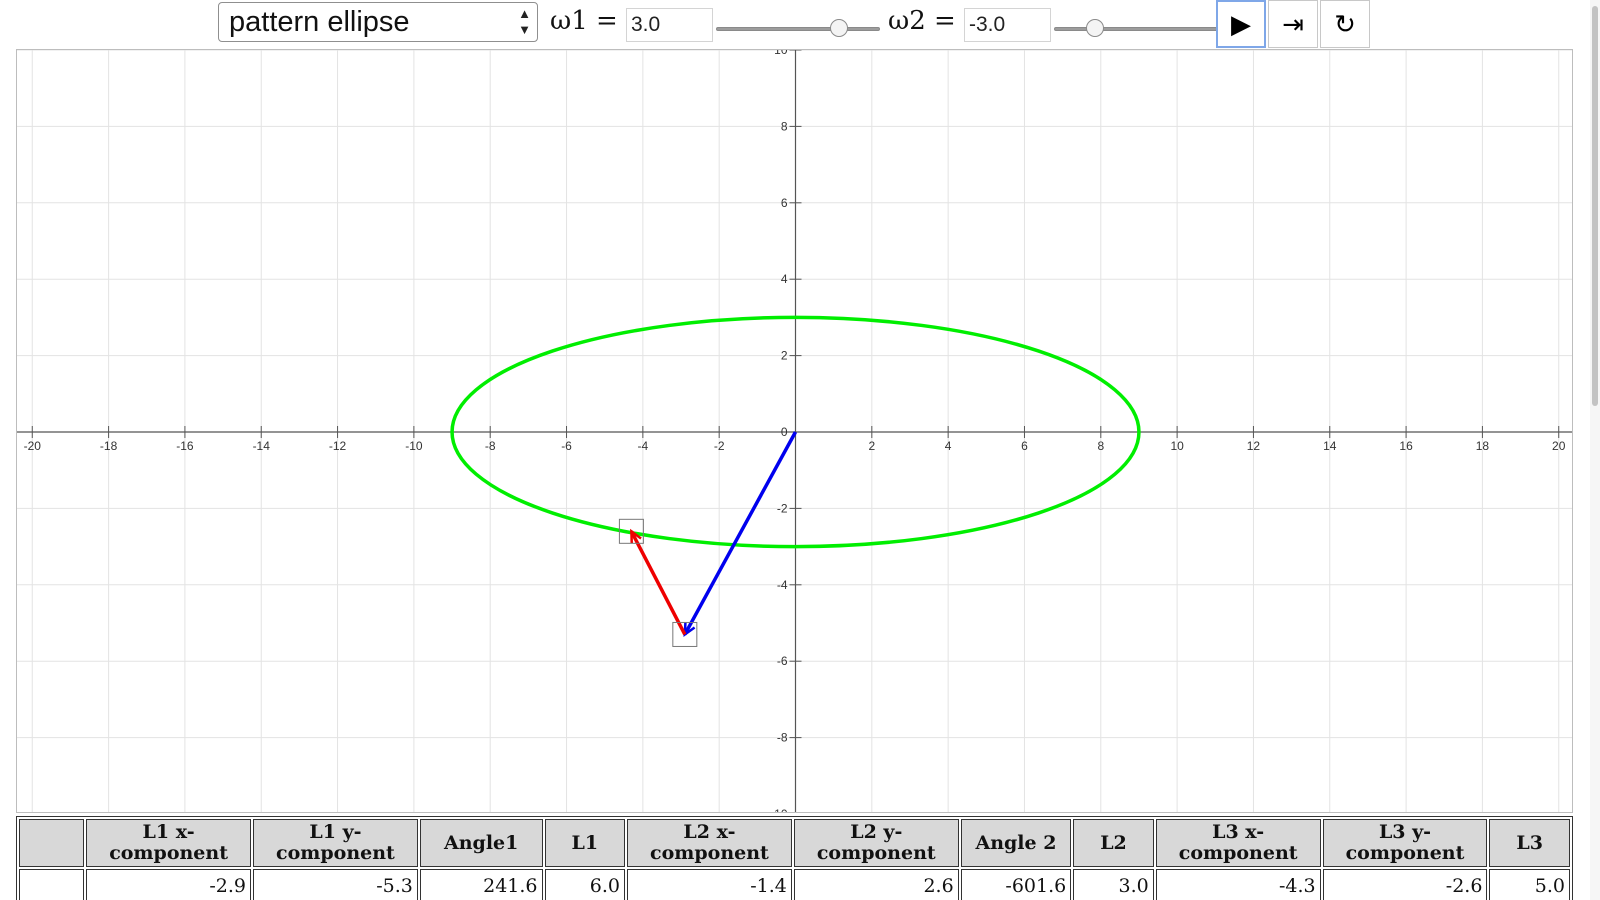 This screenshot has height=900, width=1600. Describe the element at coordinates (481, 843) in the screenshot. I see `header-angle1: Angle1` at that location.